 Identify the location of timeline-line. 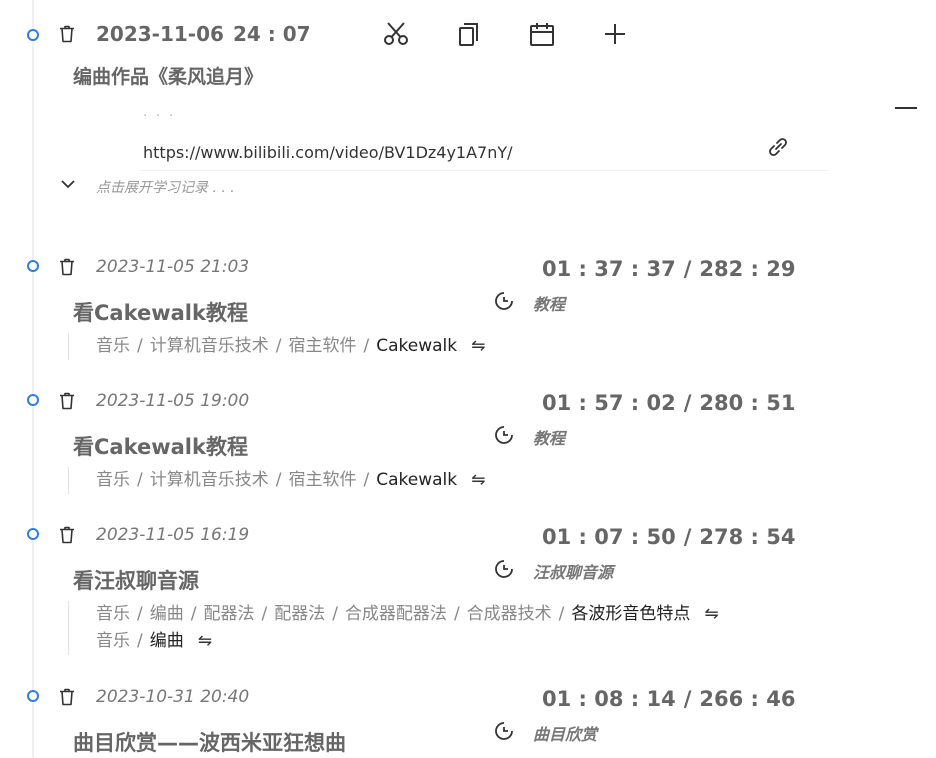
(33, 379).